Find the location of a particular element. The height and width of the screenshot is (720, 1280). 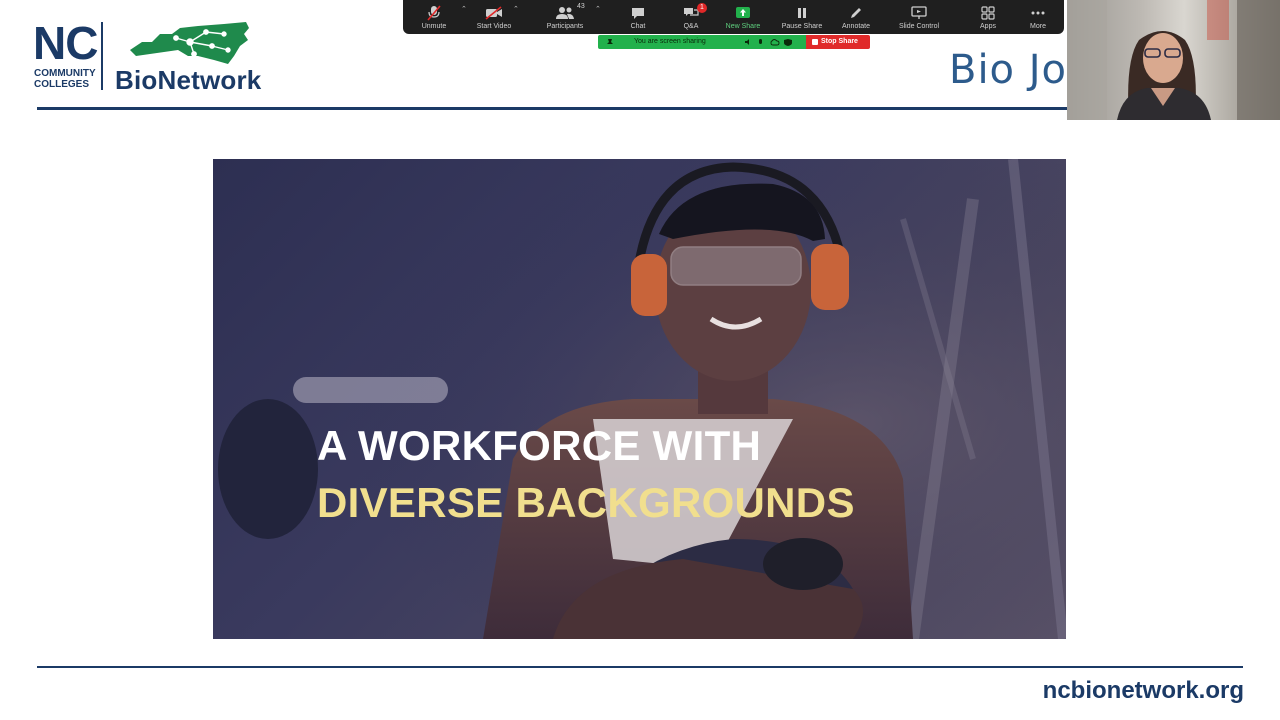

participants-label: Participants is located at coordinates (565, 26).